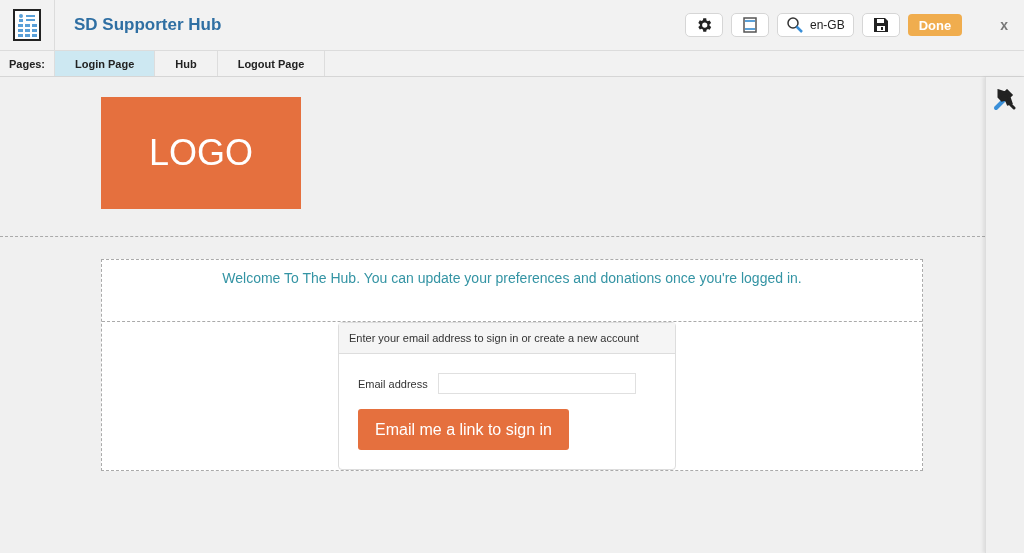 This screenshot has height=553, width=1024. What do you see at coordinates (1004, 25) in the screenshot?
I see `close-button: x` at bounding box center [1004, 25].